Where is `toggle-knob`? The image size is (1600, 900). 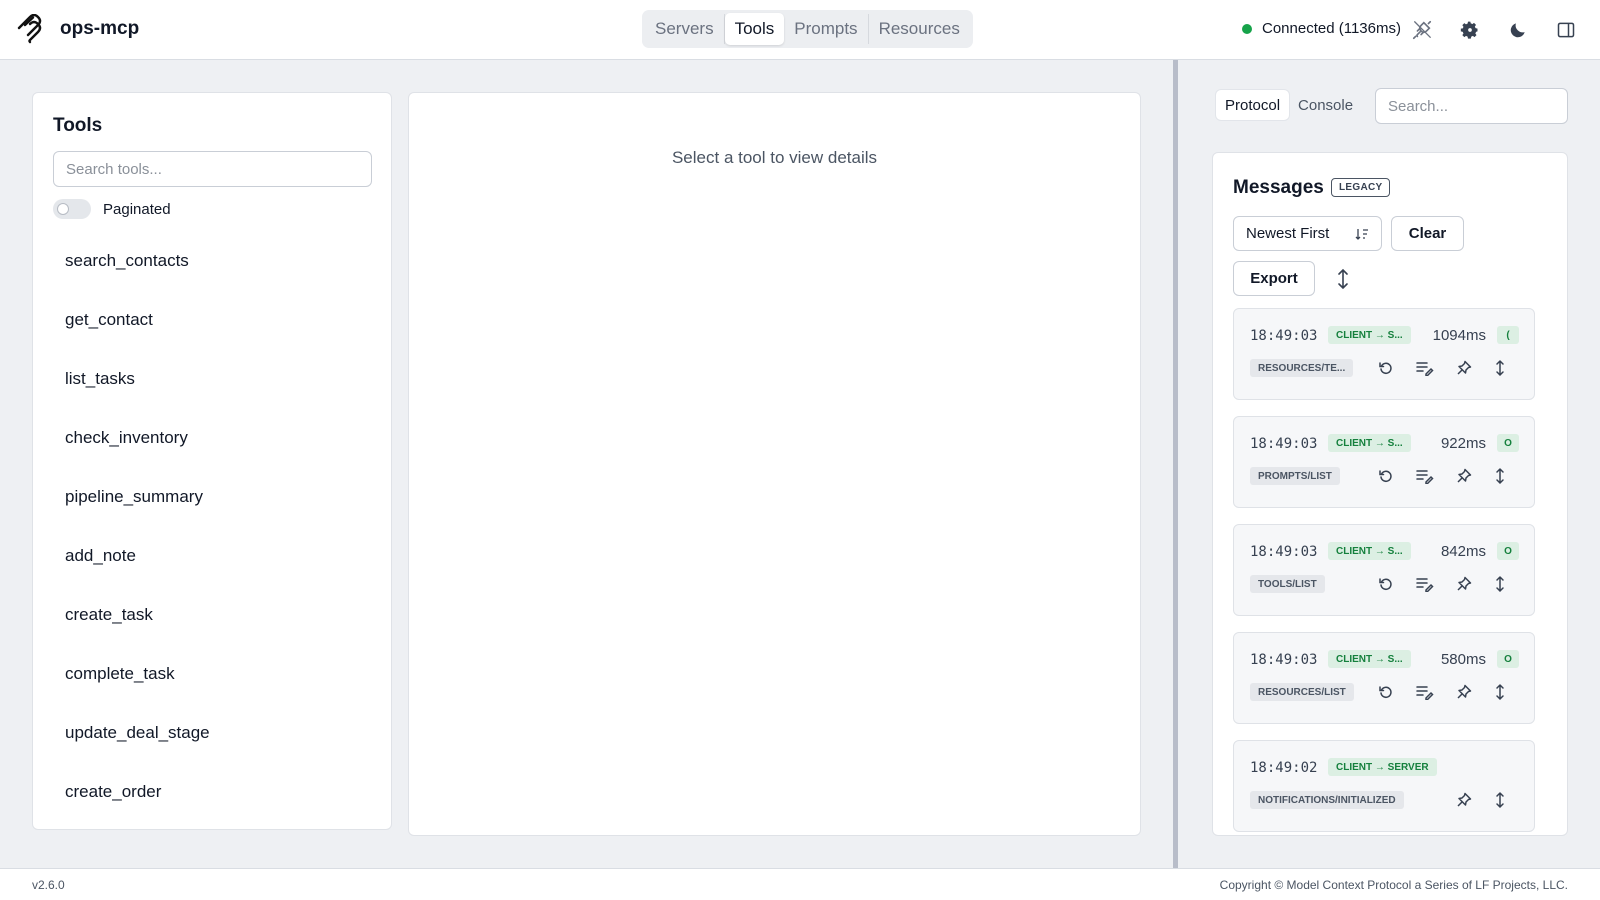
toggle-knob is located at coordinates (63, 209).